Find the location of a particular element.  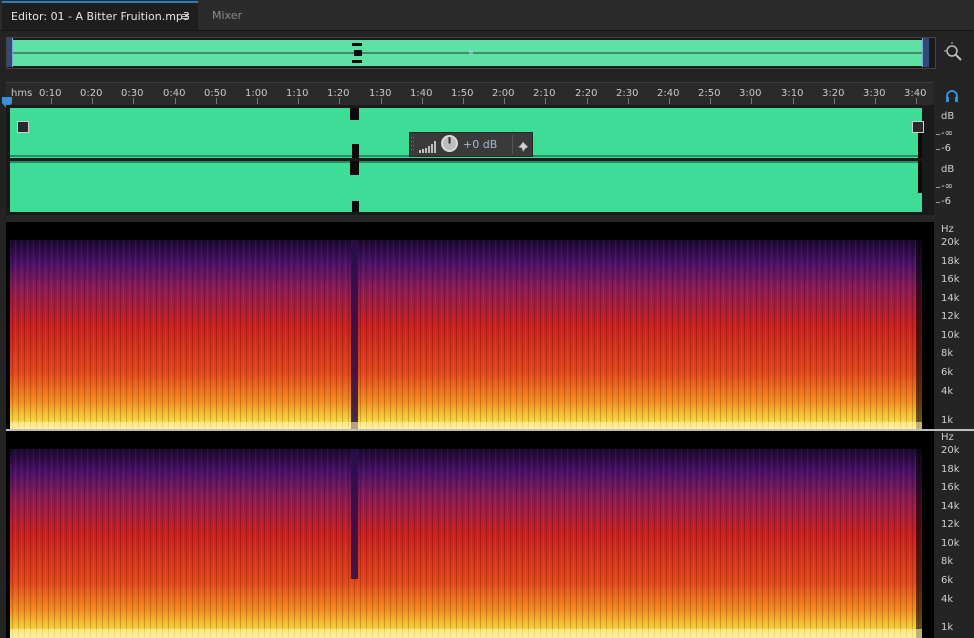

tab-mixer-label: Mixer is located at coordinates (227, 15).